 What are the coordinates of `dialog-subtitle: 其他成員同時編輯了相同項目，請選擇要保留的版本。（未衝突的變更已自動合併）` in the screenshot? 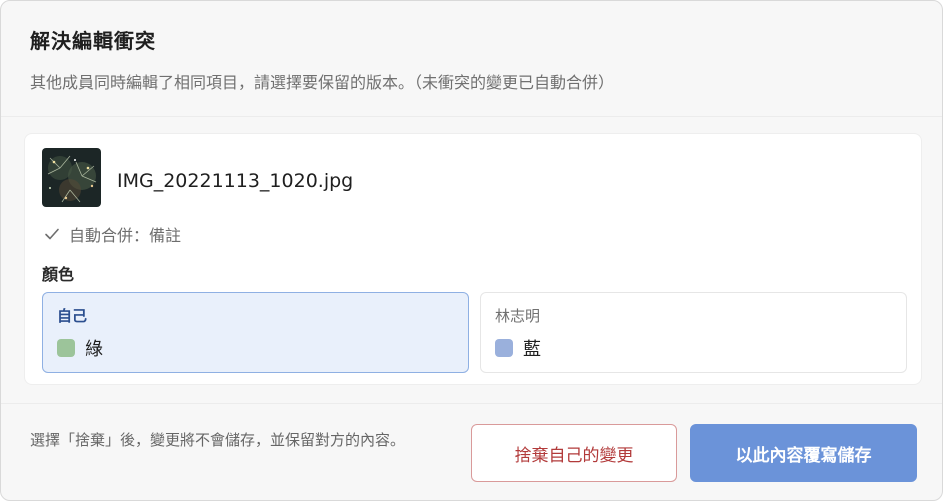 It's located at (322, 82).